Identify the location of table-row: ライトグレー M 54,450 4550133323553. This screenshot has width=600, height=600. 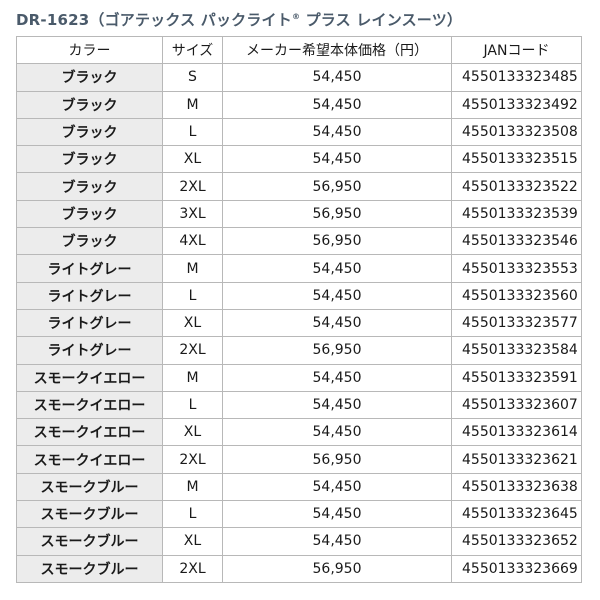
(299, 268).